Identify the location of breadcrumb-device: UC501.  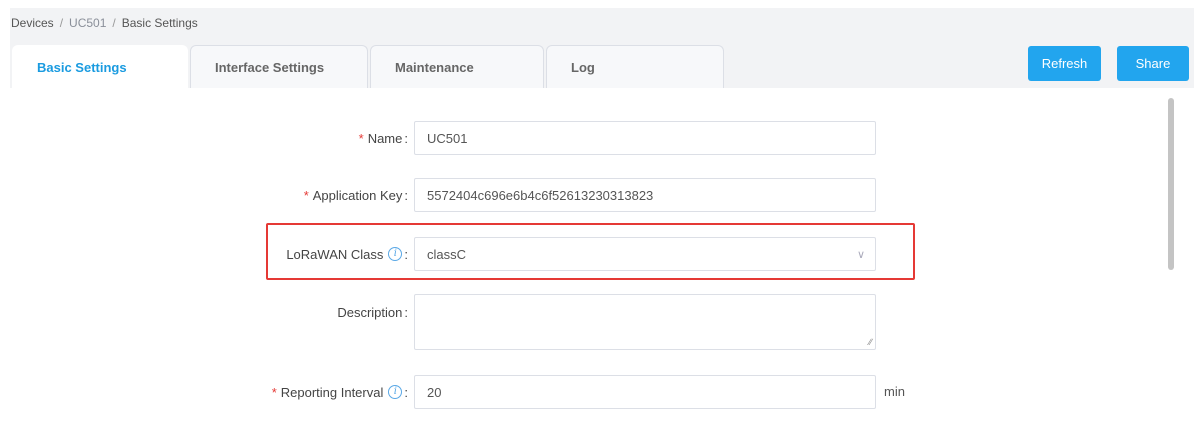
(87, 23).